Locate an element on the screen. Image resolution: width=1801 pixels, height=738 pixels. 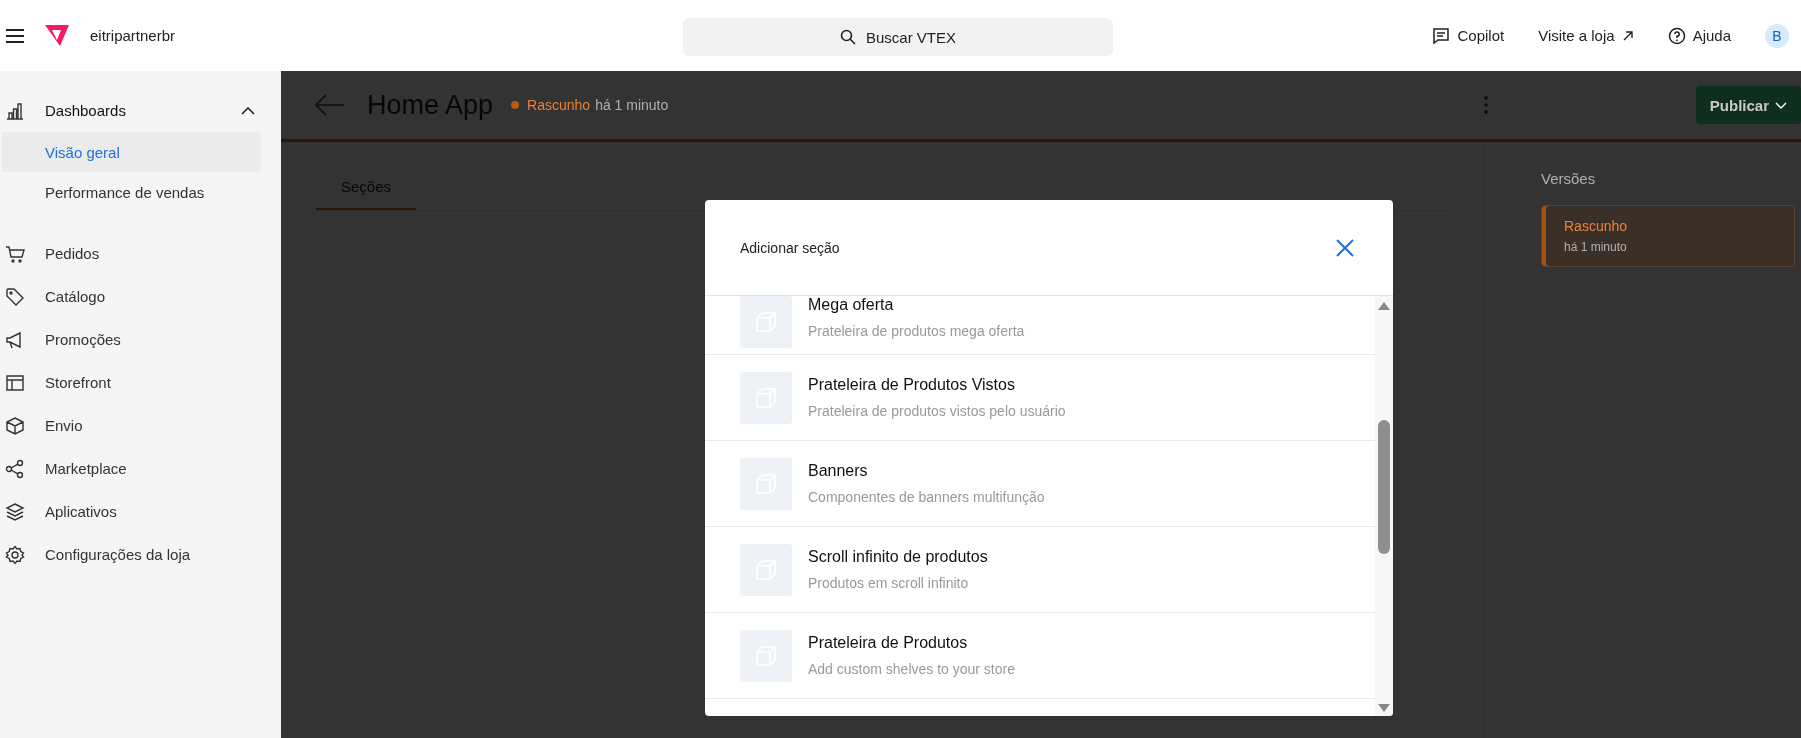
option-description: Produtos em scroll infinito is located at coordinates (889, 583).